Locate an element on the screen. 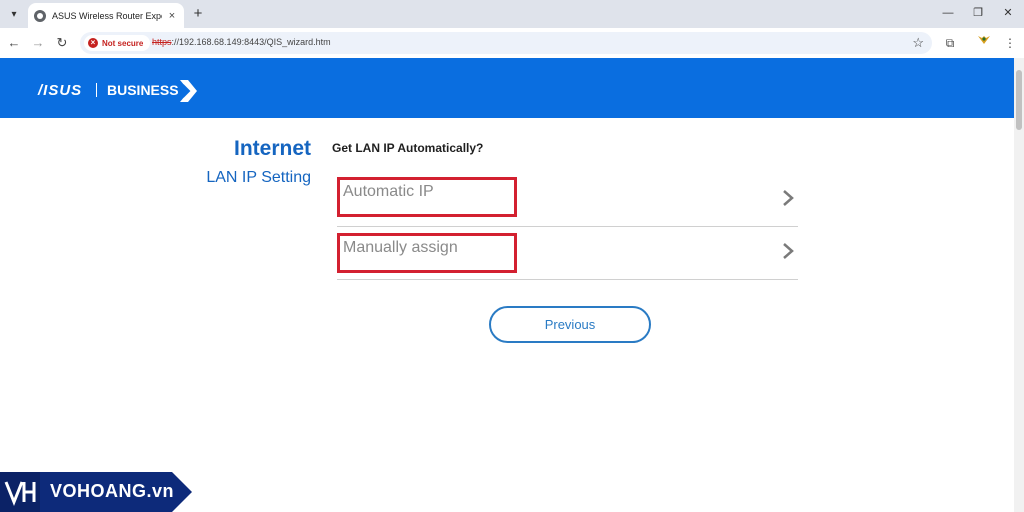  tab-close-icon: × is located at coordinates (172, 16).